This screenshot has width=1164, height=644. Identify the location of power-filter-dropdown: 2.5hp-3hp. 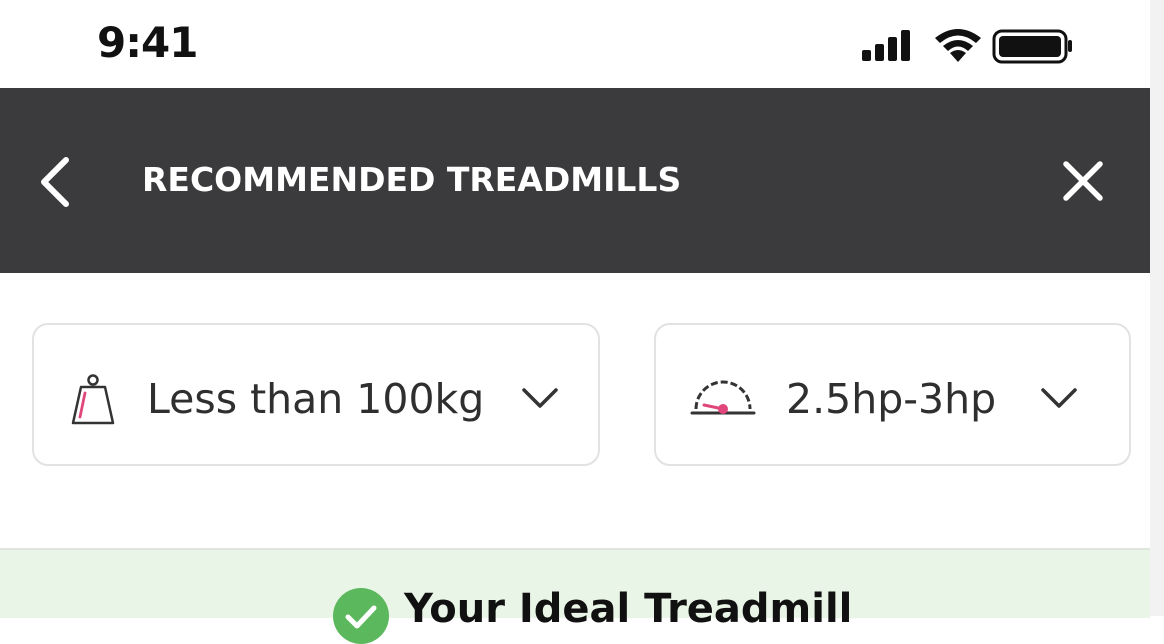
(892, 394).